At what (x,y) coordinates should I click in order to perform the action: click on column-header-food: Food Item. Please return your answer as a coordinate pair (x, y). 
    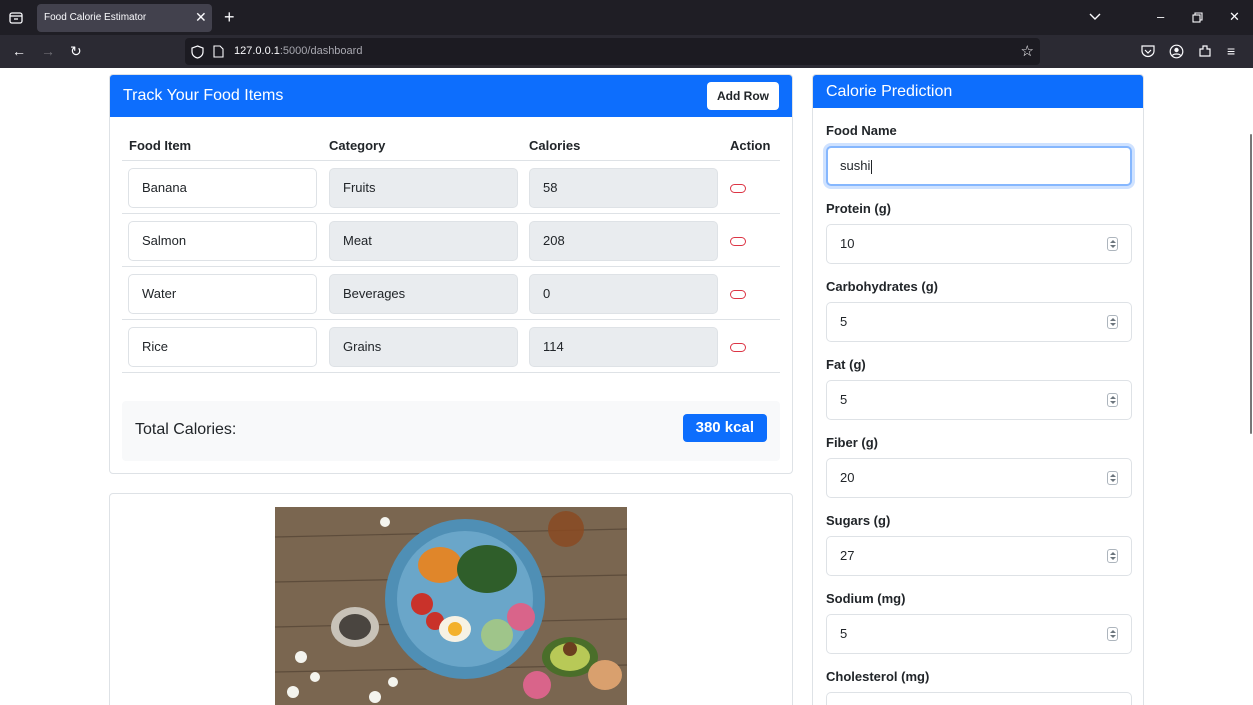
    Looking at the image, I should click on (160, 145).